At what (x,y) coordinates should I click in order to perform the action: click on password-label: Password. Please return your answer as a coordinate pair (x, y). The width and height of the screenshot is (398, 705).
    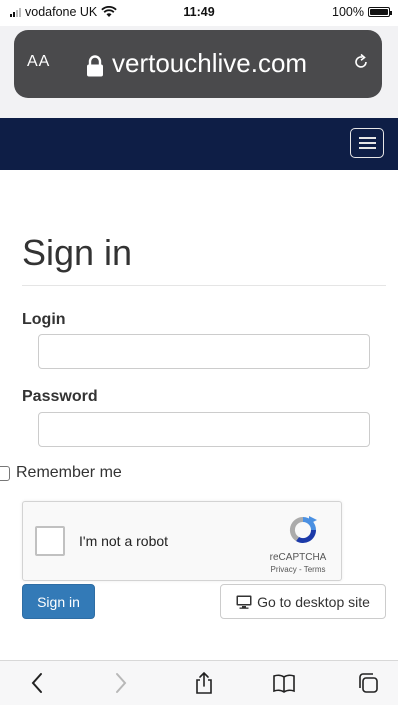
    Looking at the image, I should click on (60, 396).